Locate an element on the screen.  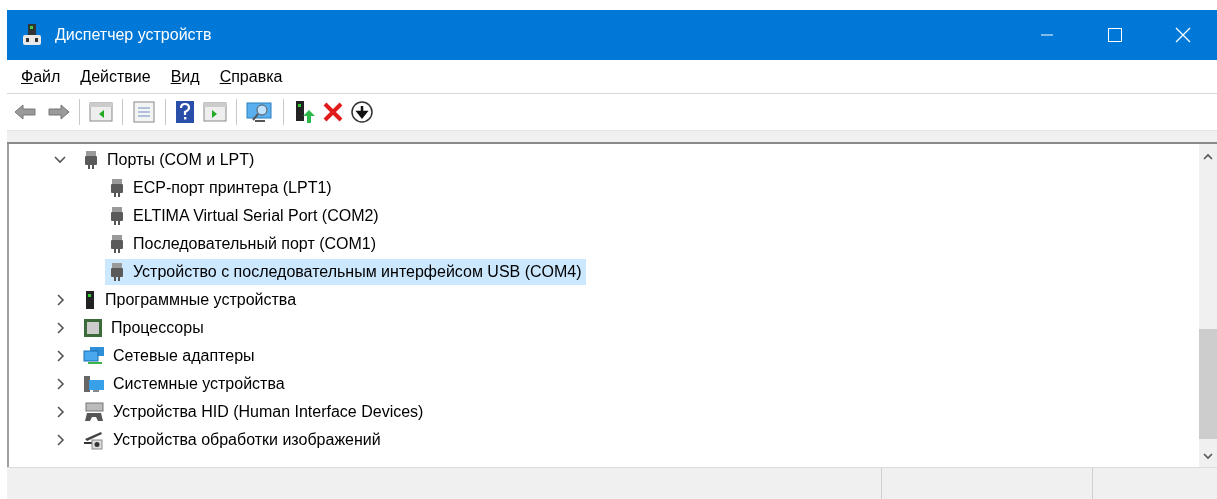
network-icon is located at coordinates (94, 356).